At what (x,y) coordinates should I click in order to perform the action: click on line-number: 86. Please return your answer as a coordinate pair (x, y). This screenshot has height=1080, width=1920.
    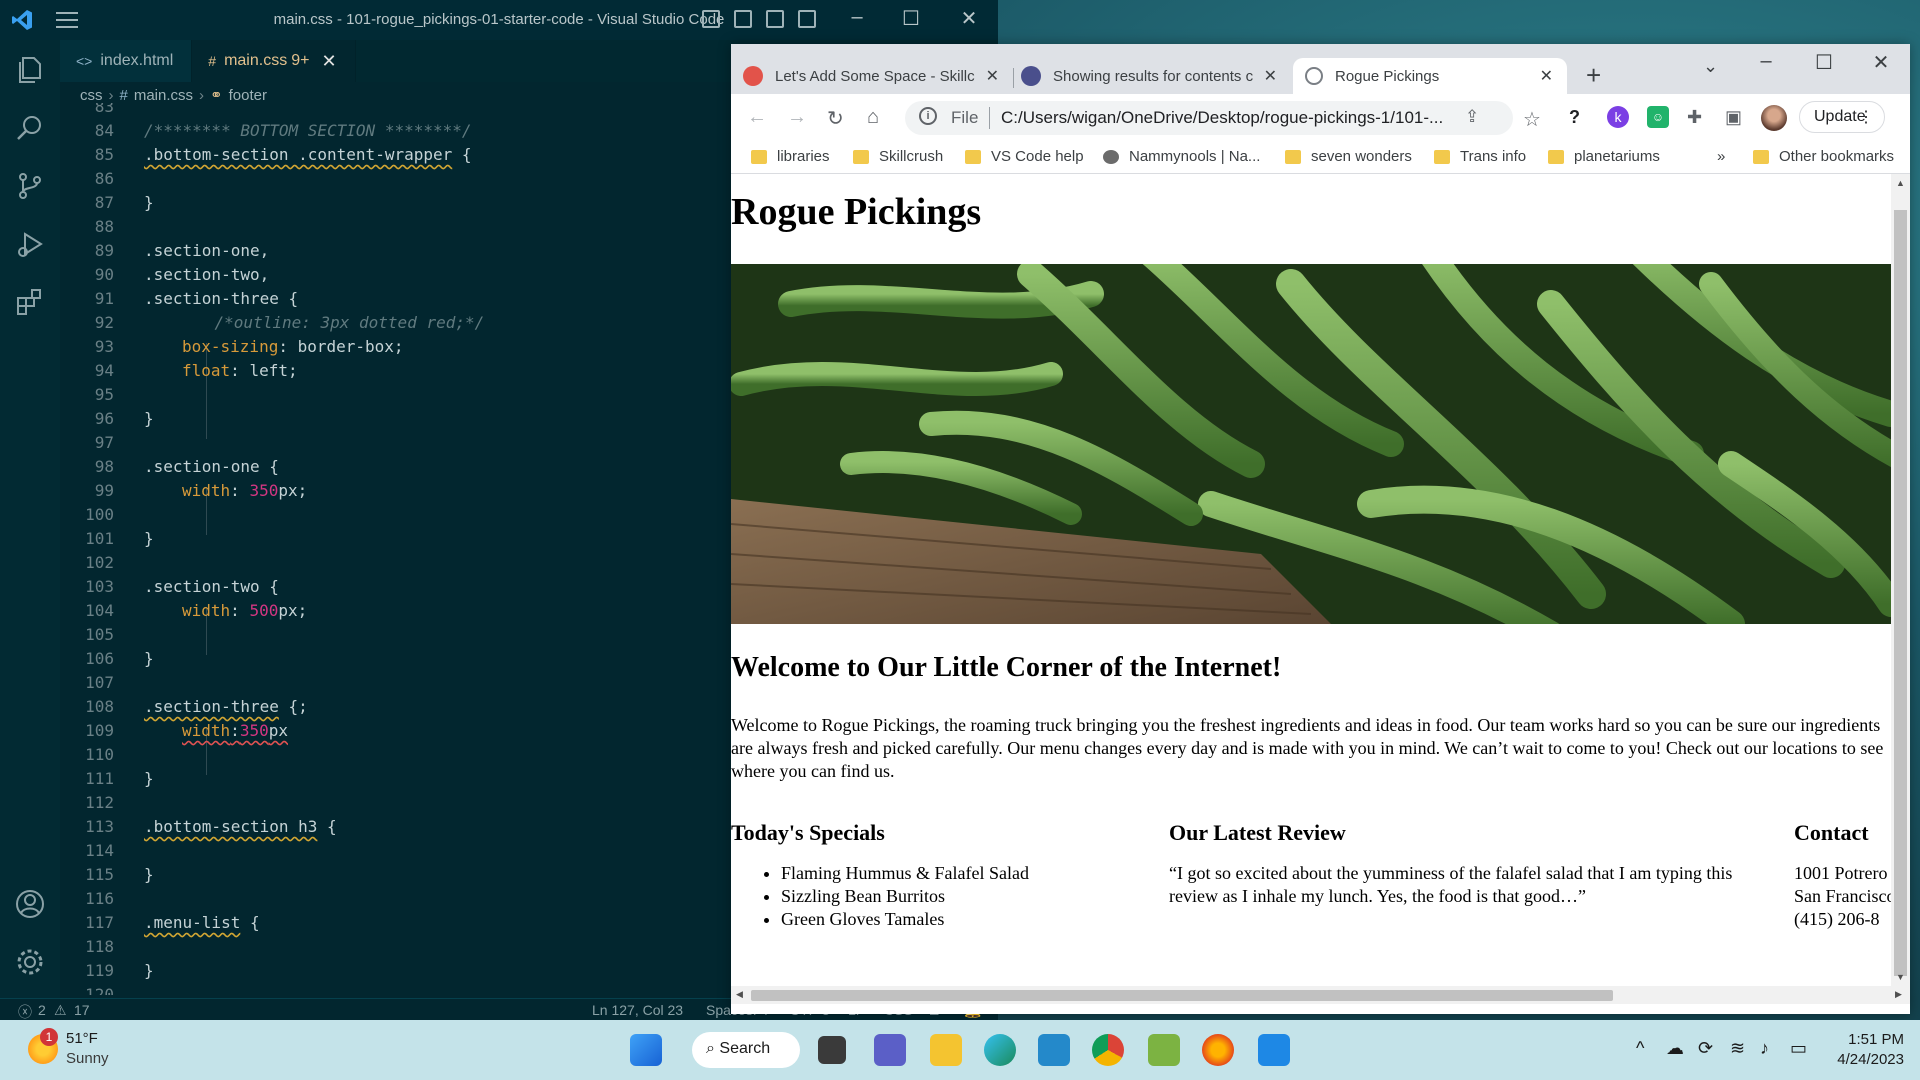
    Looking at the image, I should click on (104, 178).